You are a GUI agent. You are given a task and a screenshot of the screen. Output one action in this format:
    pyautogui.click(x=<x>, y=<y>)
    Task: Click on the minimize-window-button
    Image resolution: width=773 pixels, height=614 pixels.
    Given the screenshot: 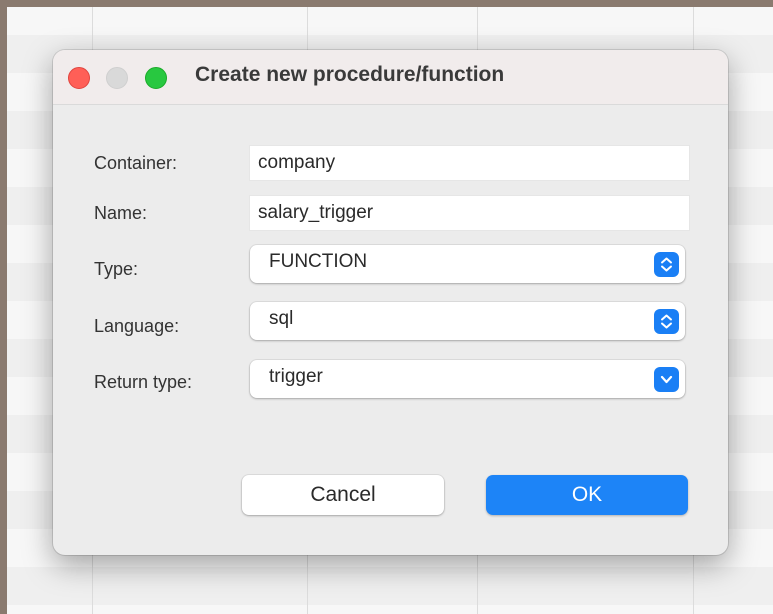 What is the action you would take?
    pyautogui.click(x=117, y=78)
    